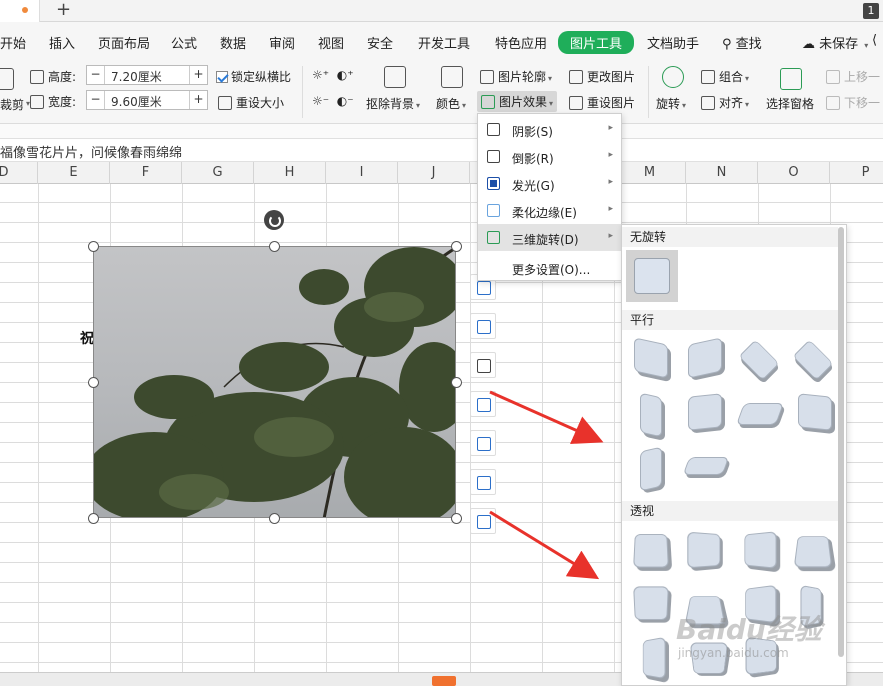  I want to click on menu-item-soft-edge: 柔化边缘(E) ▸, so click(549, 210).